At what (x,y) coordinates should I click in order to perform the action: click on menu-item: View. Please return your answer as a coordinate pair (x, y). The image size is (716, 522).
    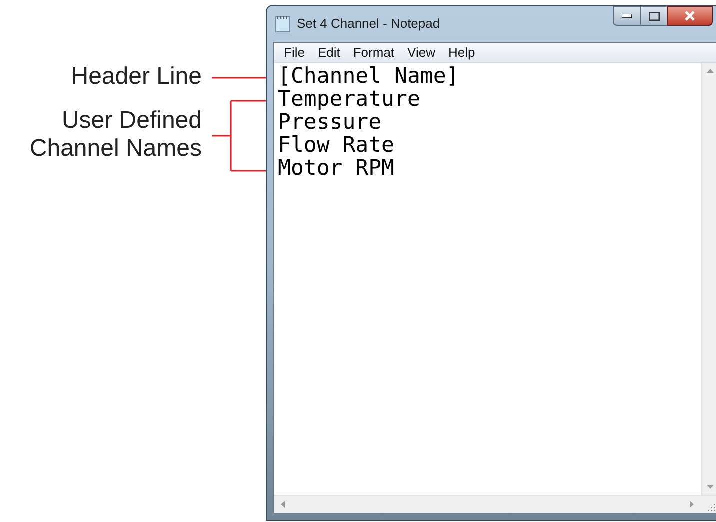
    Looking at the image, I should click on (422, 53).